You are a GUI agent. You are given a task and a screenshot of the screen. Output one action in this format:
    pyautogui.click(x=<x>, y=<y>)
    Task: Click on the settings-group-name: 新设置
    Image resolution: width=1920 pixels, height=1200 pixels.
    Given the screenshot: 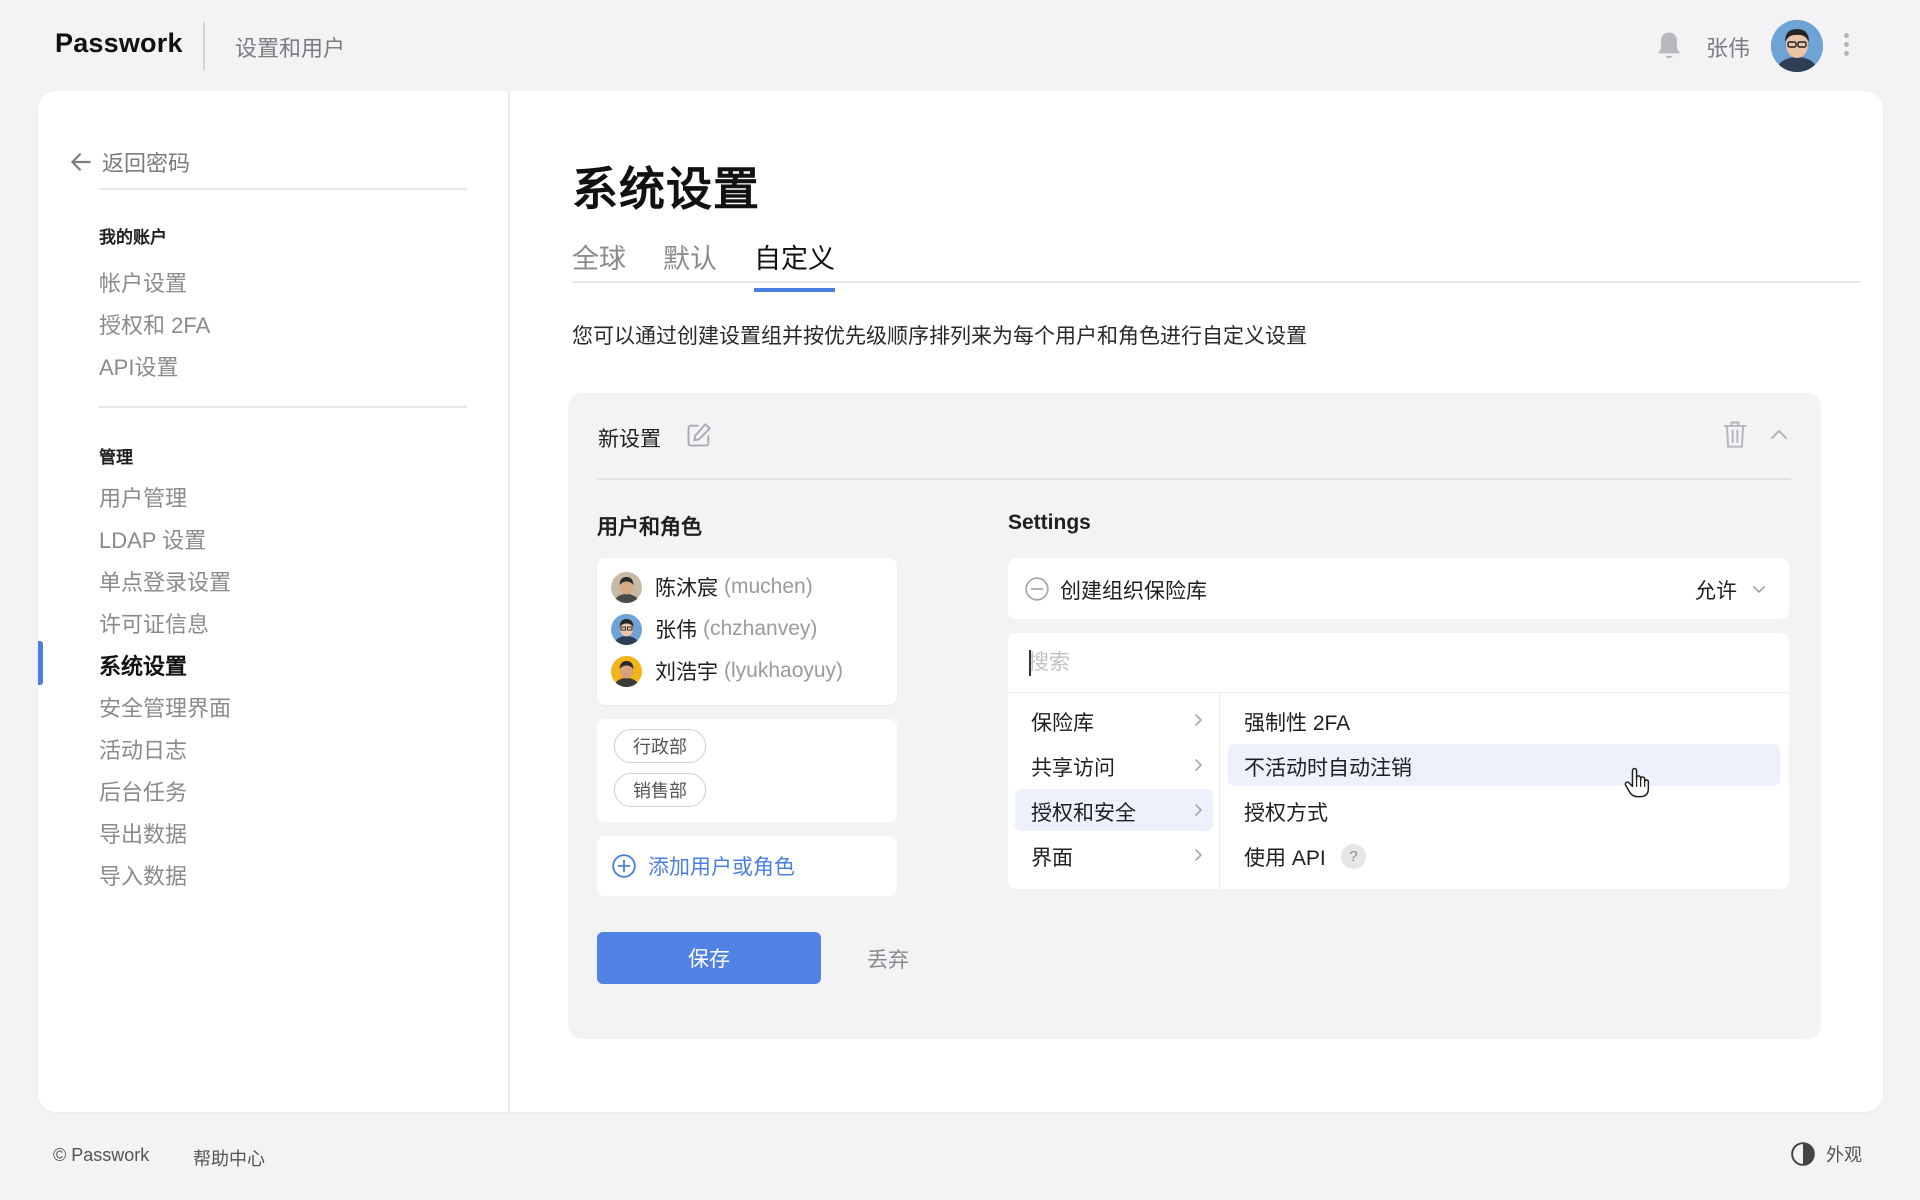 What is the action you would take?
    pyautogui.click(x=629, y=439)
    